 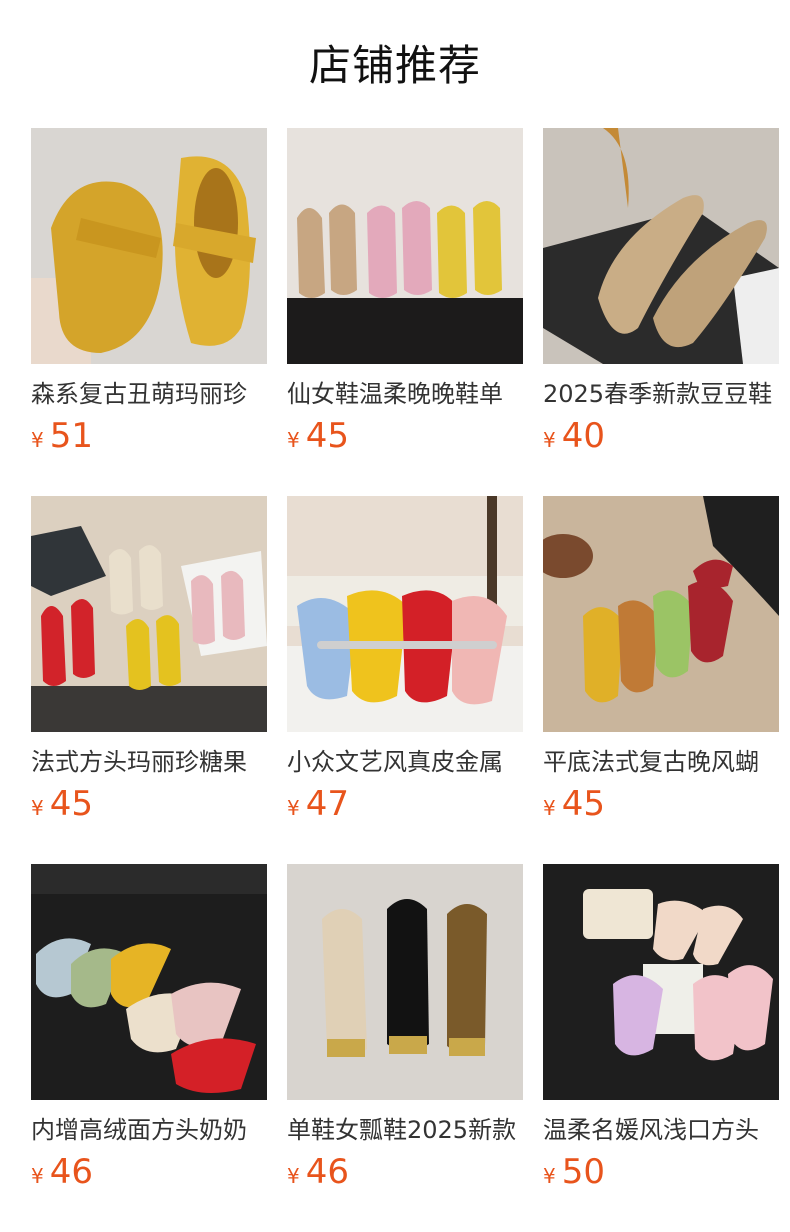 I want to click on product-card: 内增高绒面方头奶奶 ¥46, so click(x=149, y=1034).